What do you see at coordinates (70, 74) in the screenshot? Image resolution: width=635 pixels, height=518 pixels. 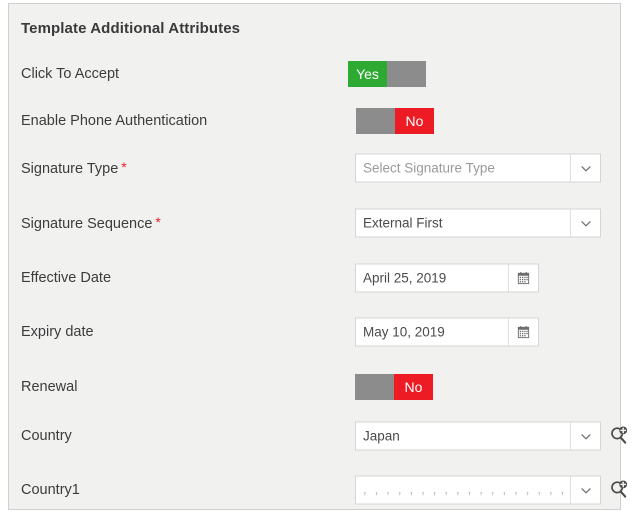 I see `label-click-to-accept: Click To Accept` at bounding box center [70, 74].